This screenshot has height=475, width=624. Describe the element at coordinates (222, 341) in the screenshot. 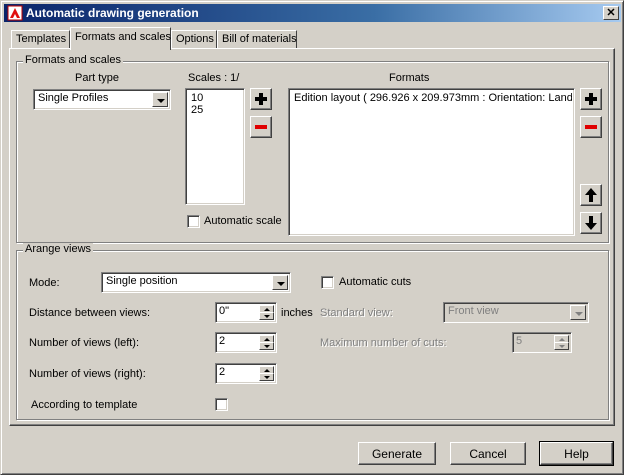

I see `views-left-value: 2` at that location.